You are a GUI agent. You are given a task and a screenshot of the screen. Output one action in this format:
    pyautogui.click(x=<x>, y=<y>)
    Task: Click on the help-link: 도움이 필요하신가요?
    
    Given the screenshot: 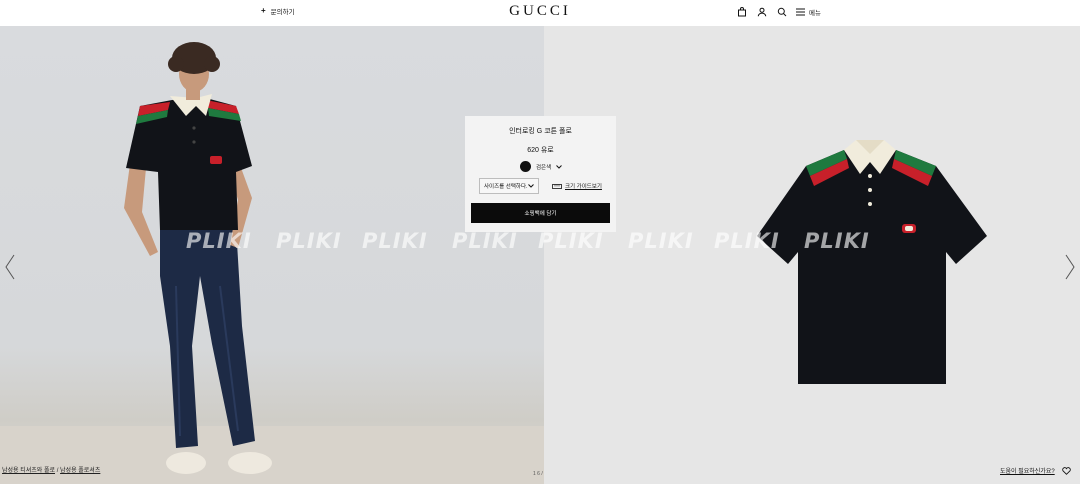 What is the action you would take?
    pyautogui.click(x=1027, y=470)
    